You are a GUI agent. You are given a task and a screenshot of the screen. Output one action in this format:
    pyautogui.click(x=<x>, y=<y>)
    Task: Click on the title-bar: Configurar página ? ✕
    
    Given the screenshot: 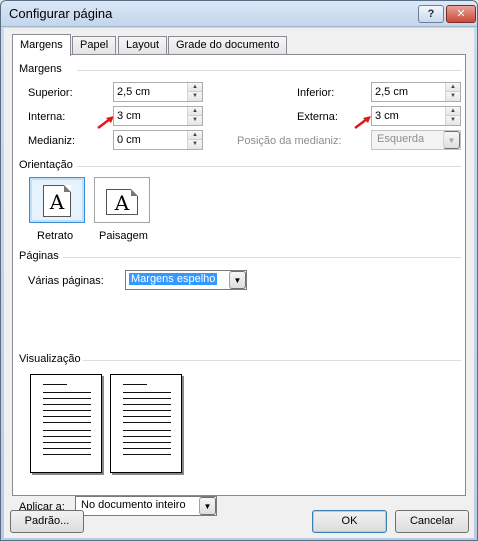 What is the action you would take?
    pyautogui.click(x=239, y=14)
    